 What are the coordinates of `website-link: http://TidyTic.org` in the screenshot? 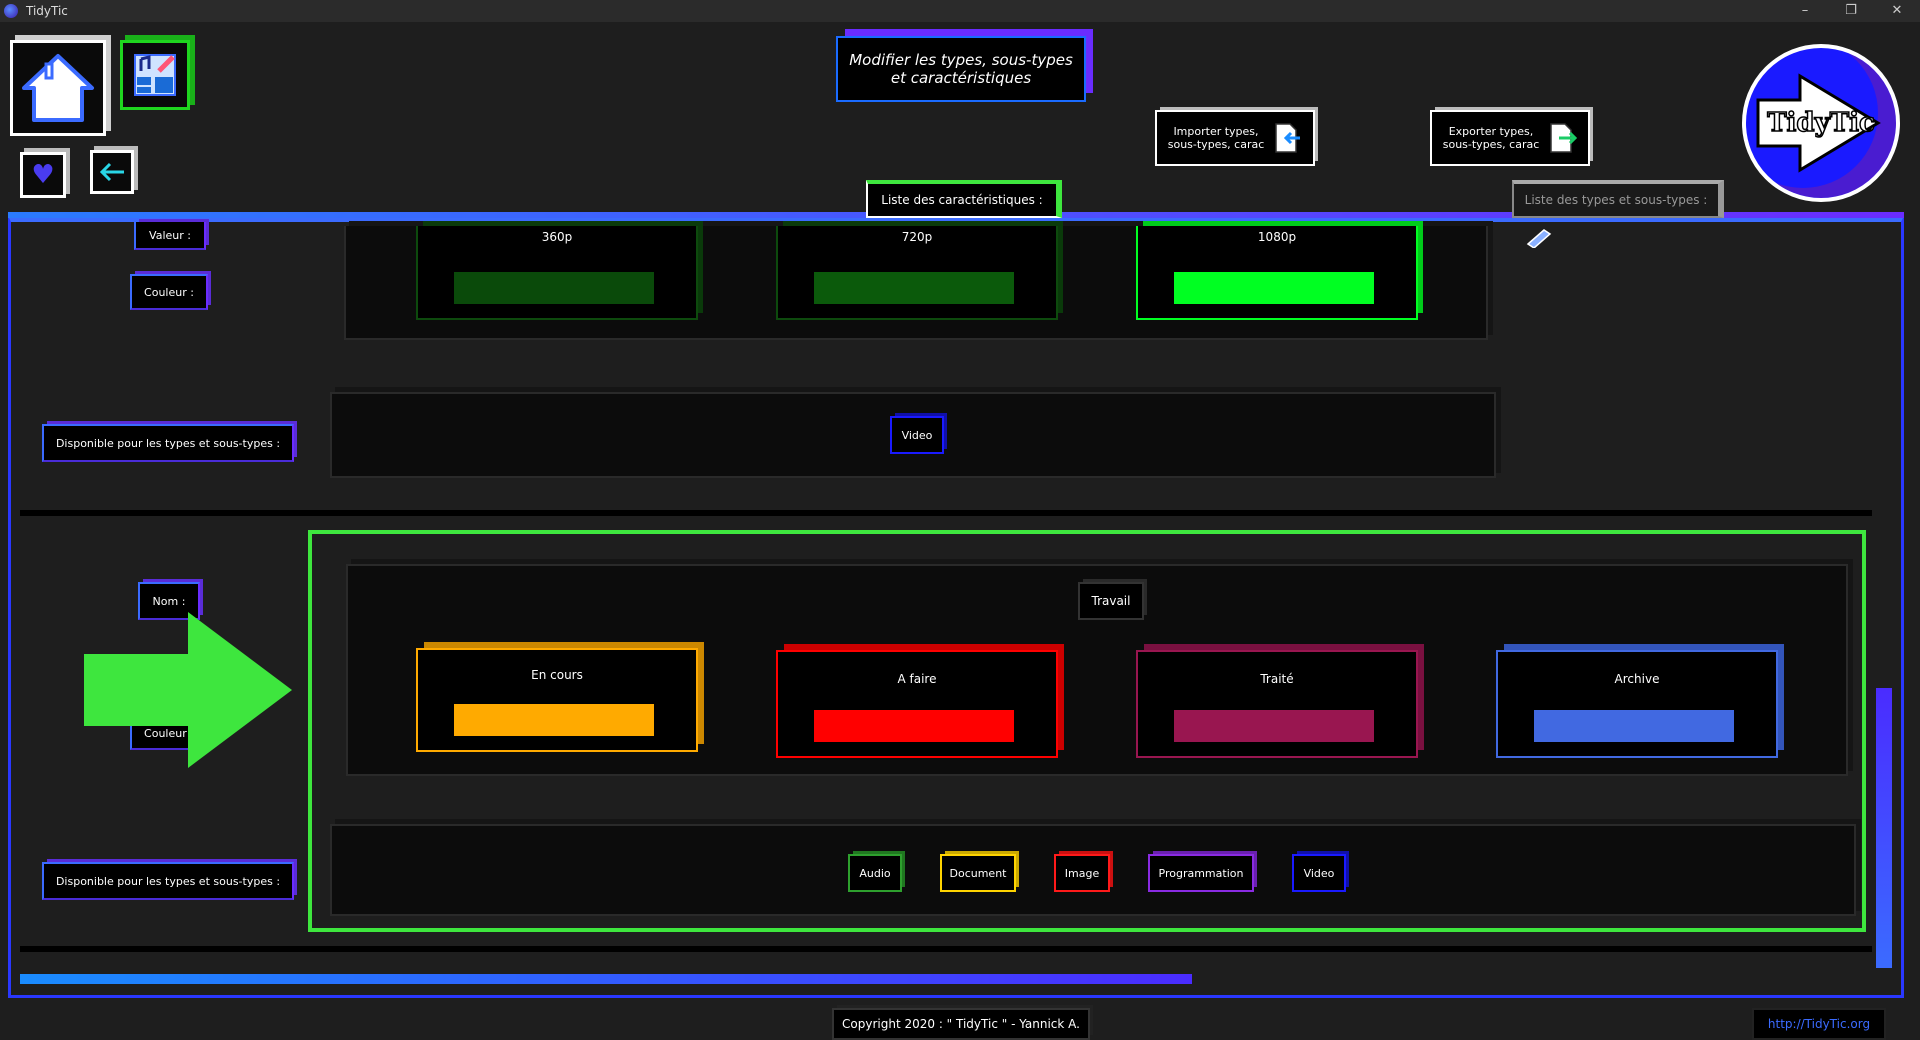 It's located at (1819, 1024).